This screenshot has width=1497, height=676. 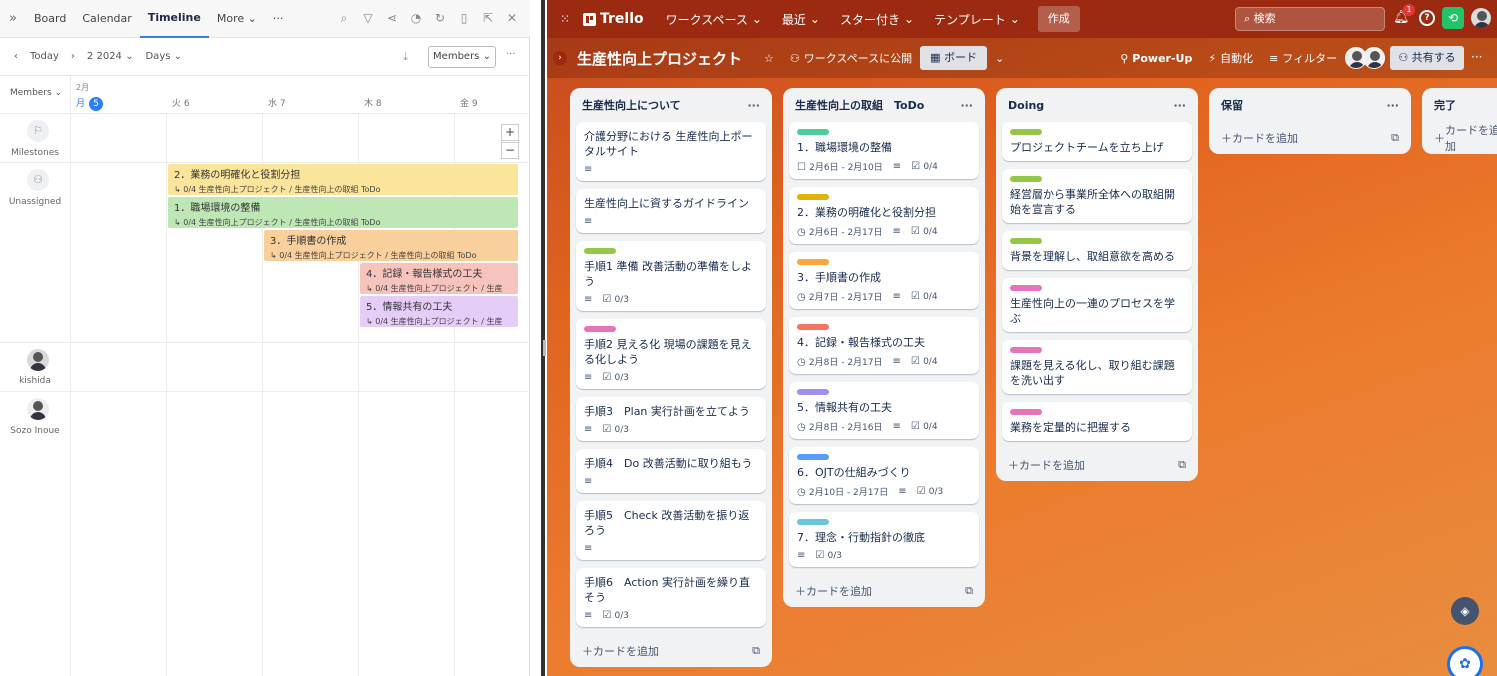 I want to click on due-date-badge: ◷ 2月8日 - 2月16日, so click(x=840, y=426).